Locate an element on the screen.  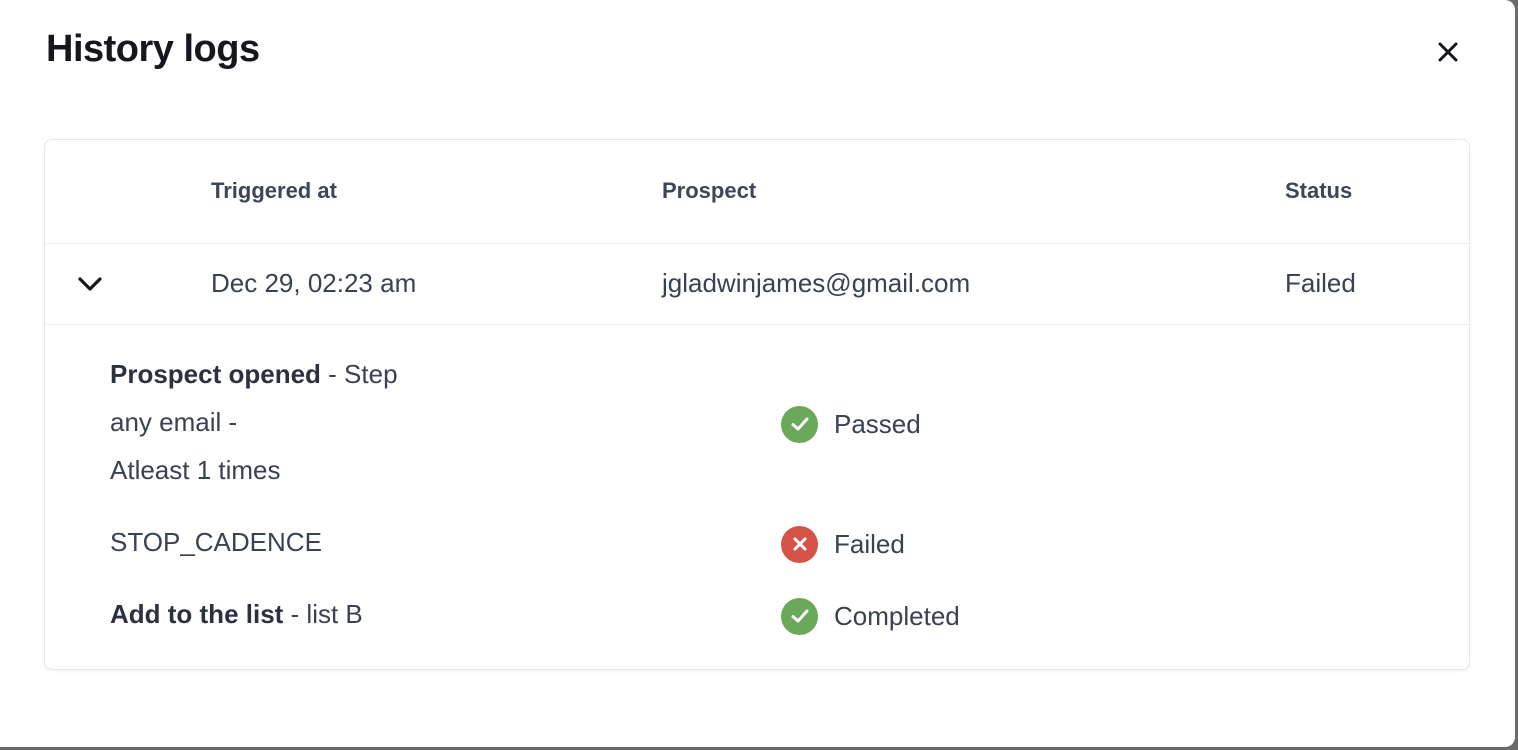
prospect-email-cell: jgladwinjames@gmail.com is located at coordinates (816, 283).